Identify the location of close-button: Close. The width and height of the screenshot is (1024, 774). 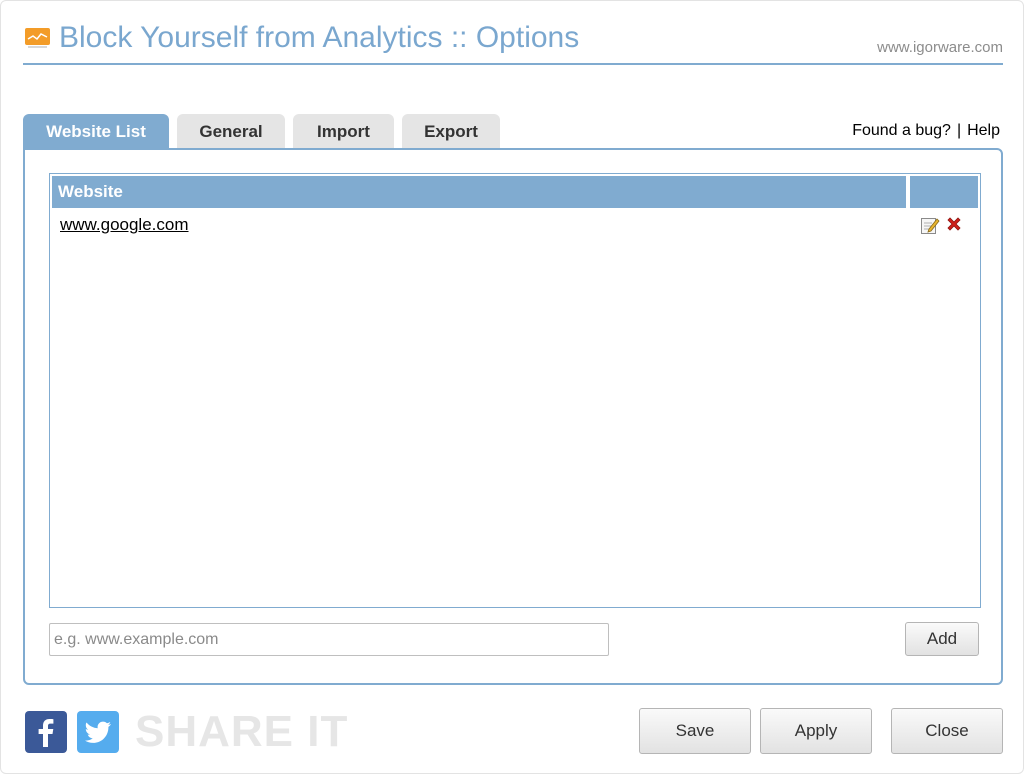
(947, 731).